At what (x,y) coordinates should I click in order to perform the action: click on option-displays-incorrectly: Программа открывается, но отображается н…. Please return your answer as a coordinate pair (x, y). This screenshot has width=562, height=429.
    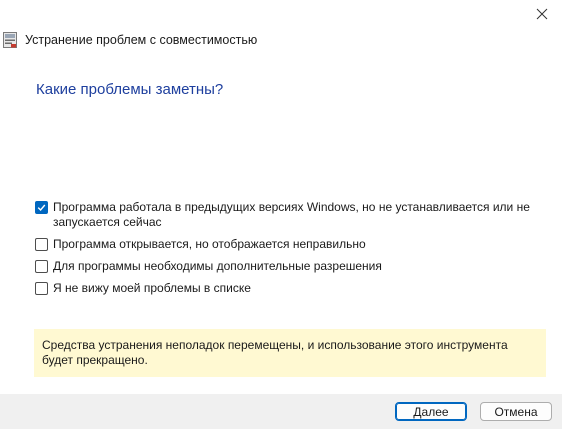
    Looking at the image, I should click on (285, 244).